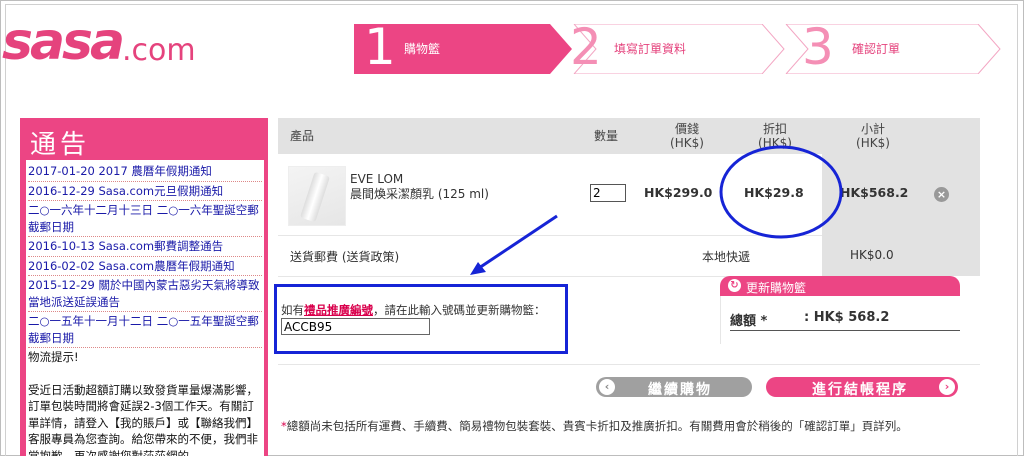 The height and width of the screenshot is (456, 1024). I want to click on header-price-label: 價錢, so click(686, 129).